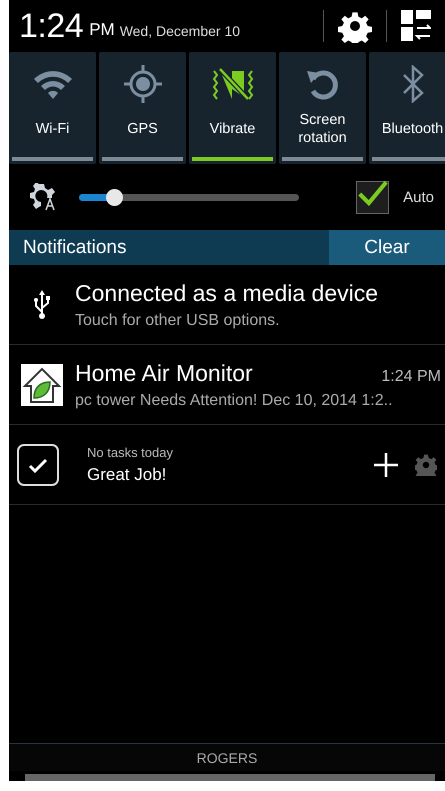 Image resolution: width=445 pixels, height=791 pixels. What do you see at coordinates (164, 373) in the screenshot?
I see `notification-title: Home Air Monitor` at bounding box center [164, 373].